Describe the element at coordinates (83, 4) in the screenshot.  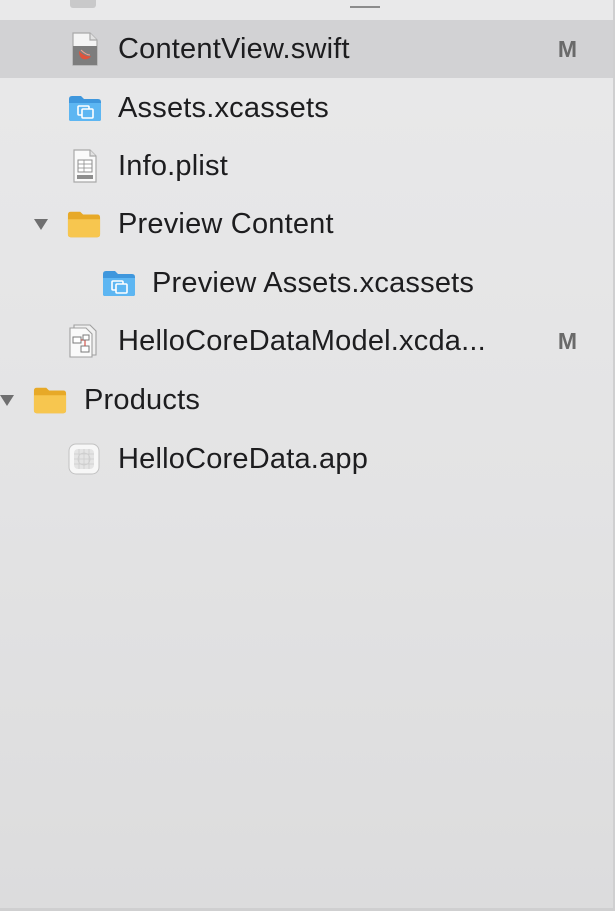
I see `file-icon` at that location.